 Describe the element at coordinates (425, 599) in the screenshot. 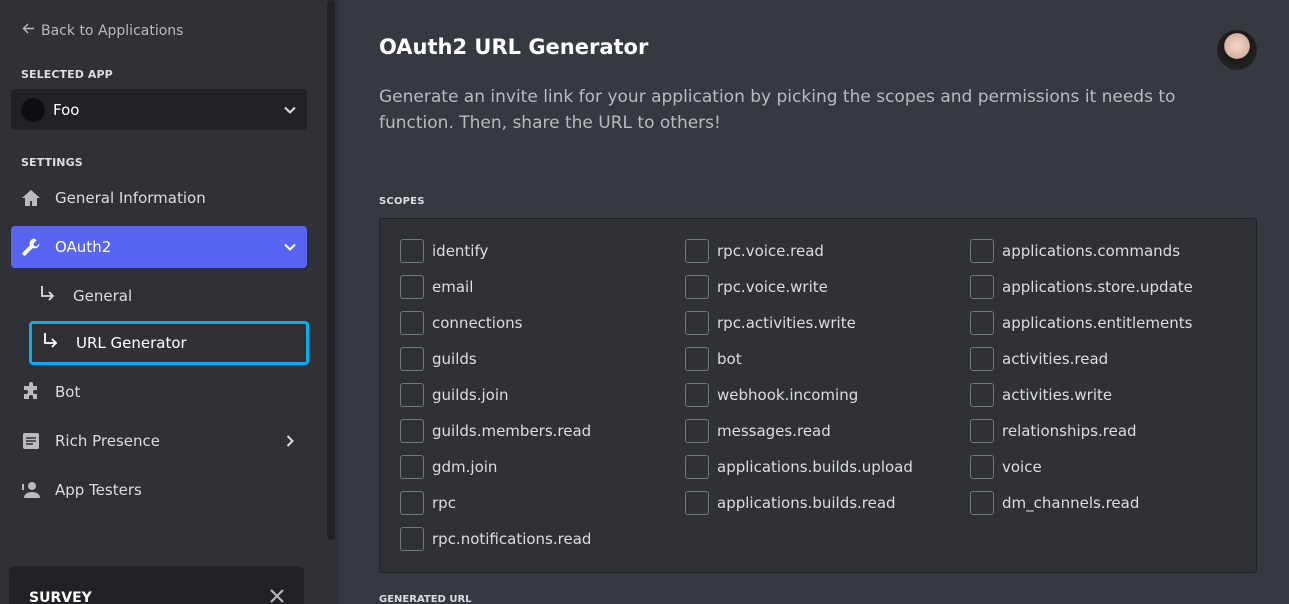

I see `generated-url-heading: GENERATED URL` at that location.